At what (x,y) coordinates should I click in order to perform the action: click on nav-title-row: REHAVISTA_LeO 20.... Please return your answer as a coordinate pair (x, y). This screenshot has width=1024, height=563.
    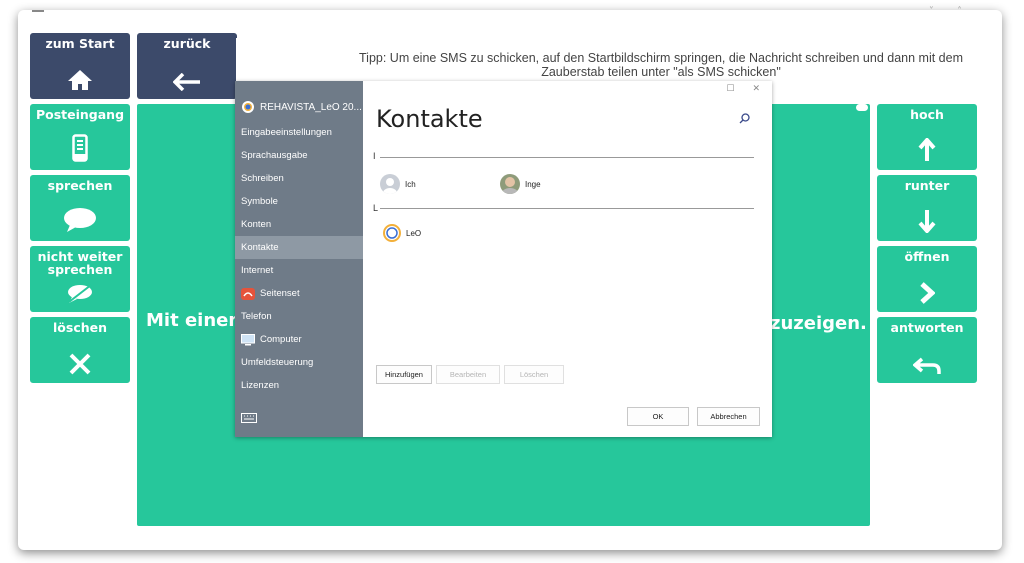
    Looking at the image, I should click on (301, 107).